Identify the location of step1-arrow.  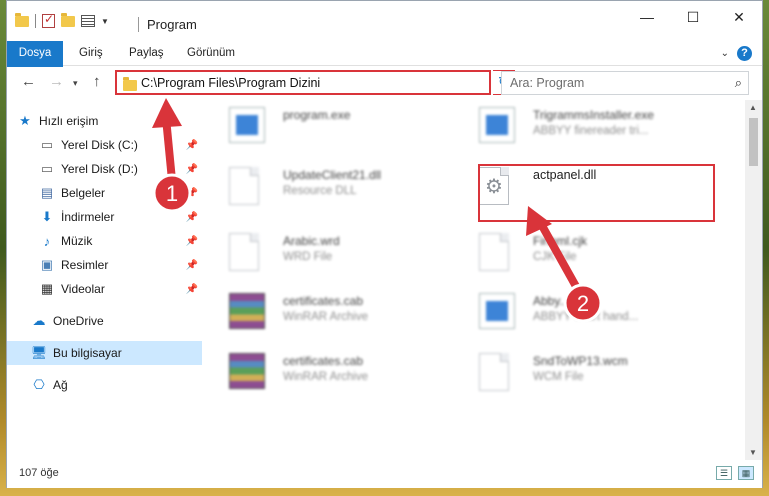
(167, 139).